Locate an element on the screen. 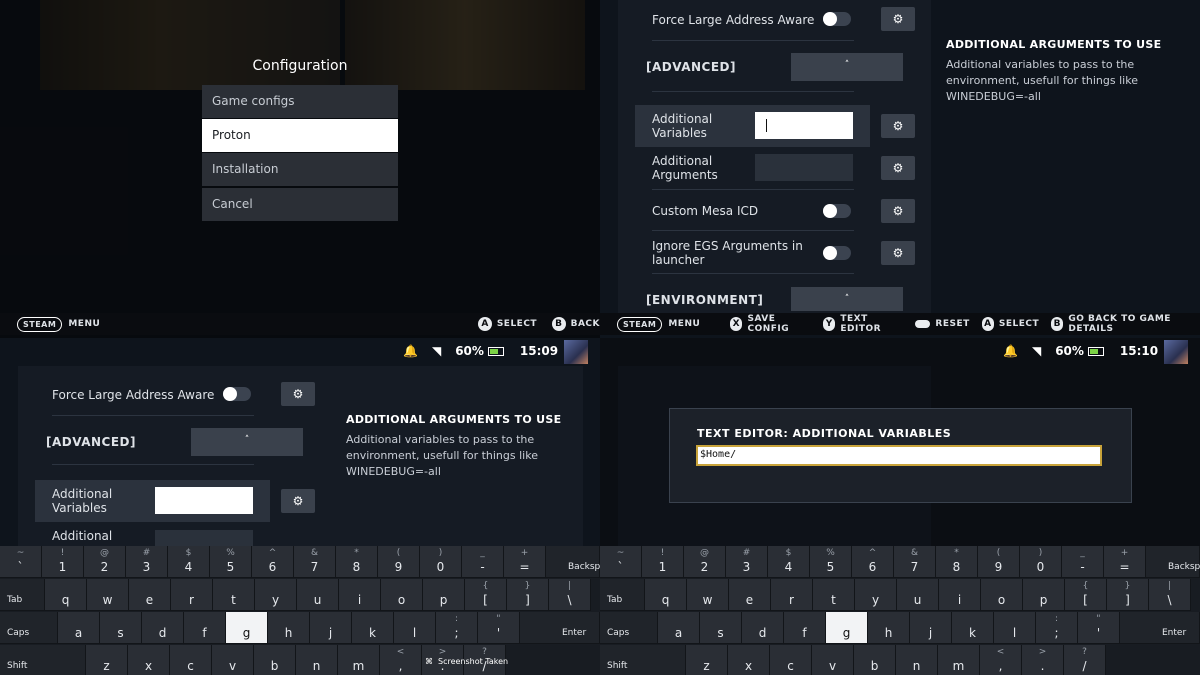 The height and width of the screenshot is (675, 1200). key-2: @2 is located at coordinates (705, 562).